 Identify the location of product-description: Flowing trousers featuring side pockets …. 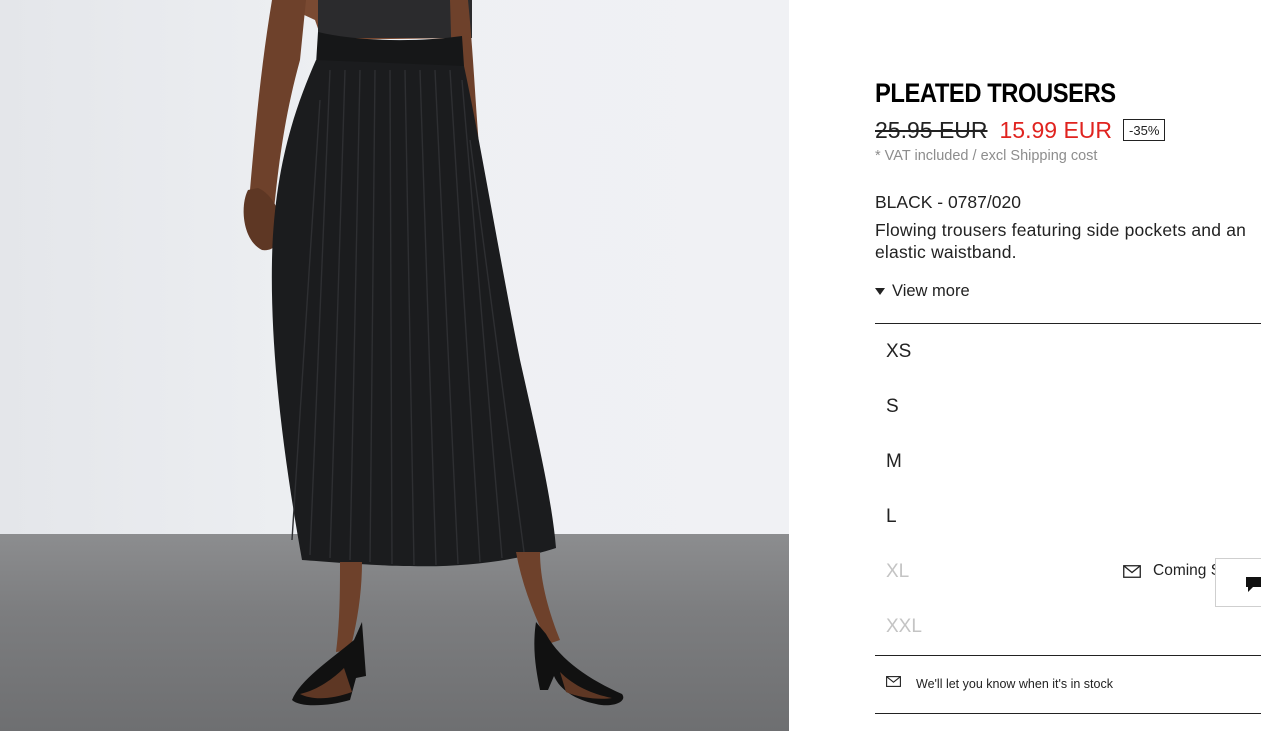
(1061, 241).